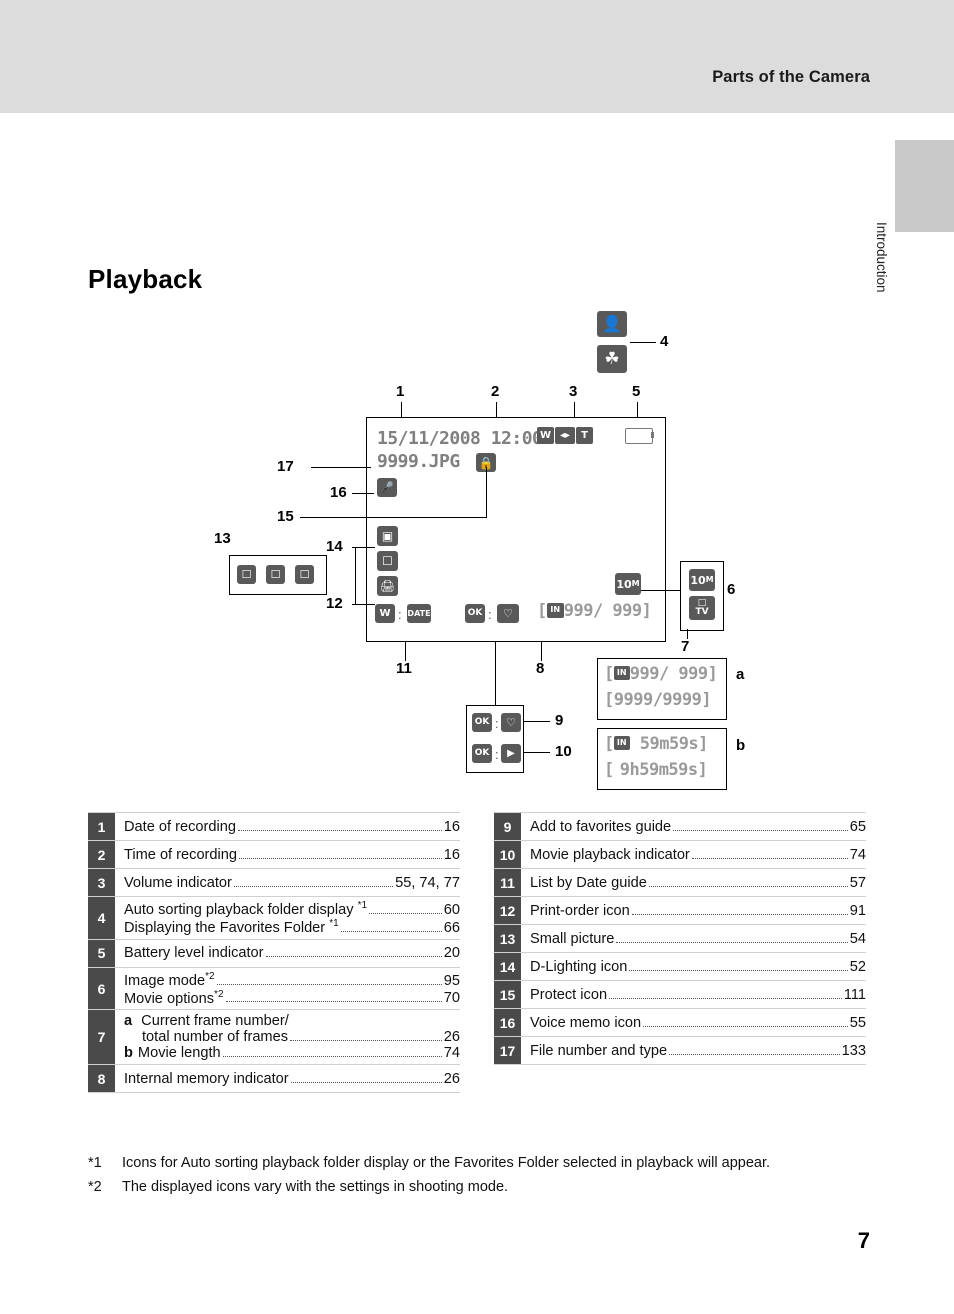  I want to click on legend-entry-label: a Current frame number/, so click(206, 1021).